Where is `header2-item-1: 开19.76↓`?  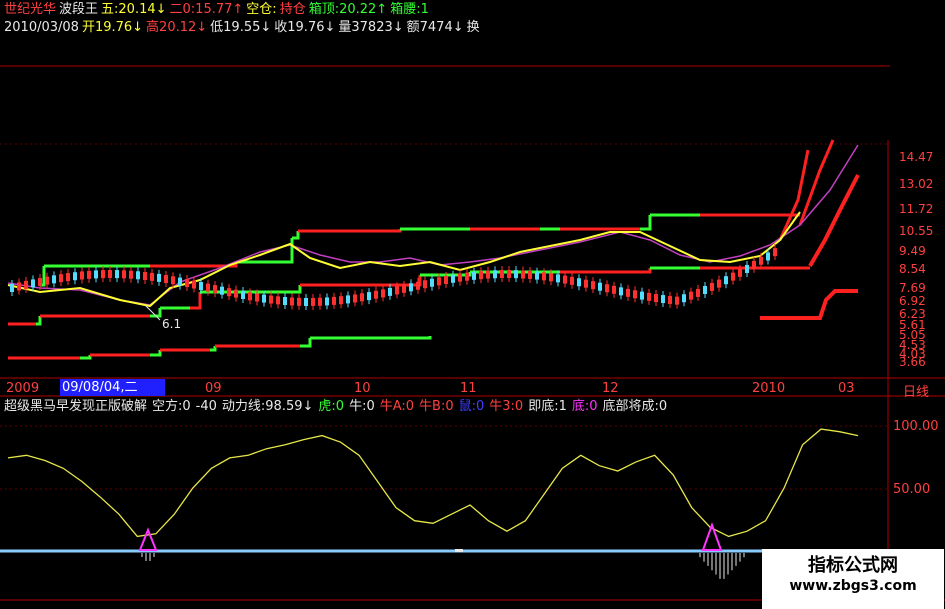 header2-item-1: 开19.76↓ is located at coordinates (112, 27).